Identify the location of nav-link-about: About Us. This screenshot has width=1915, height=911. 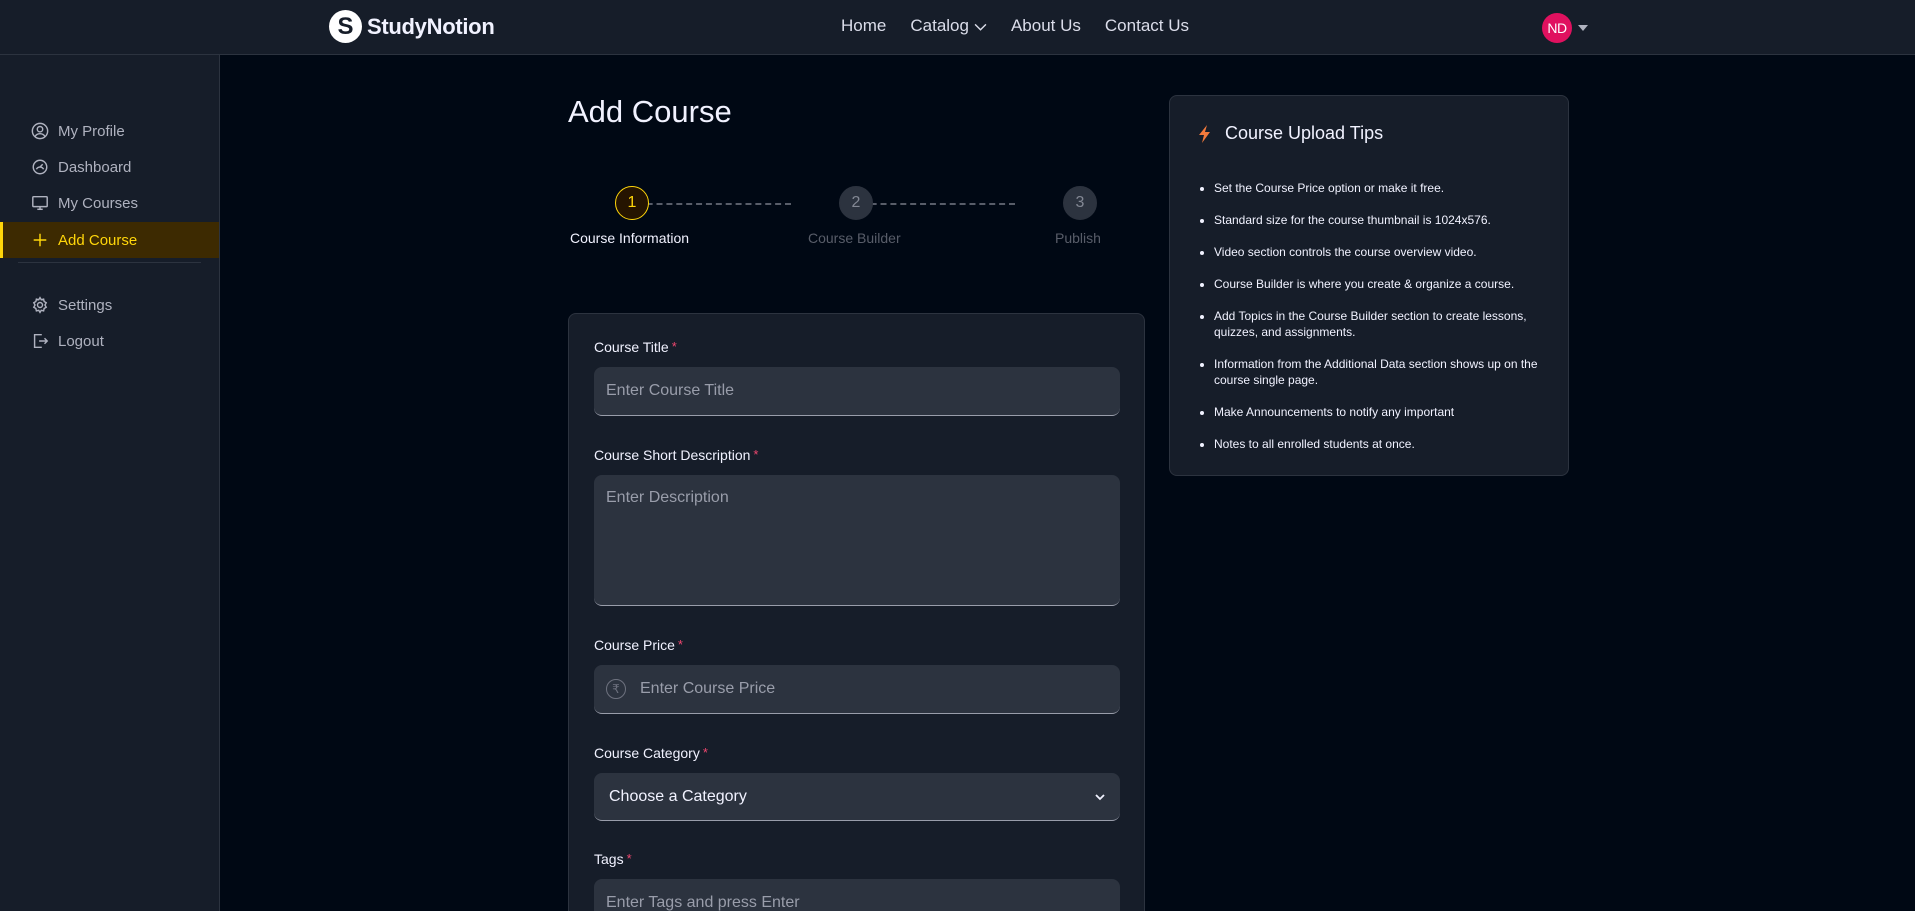
(1046, 26).